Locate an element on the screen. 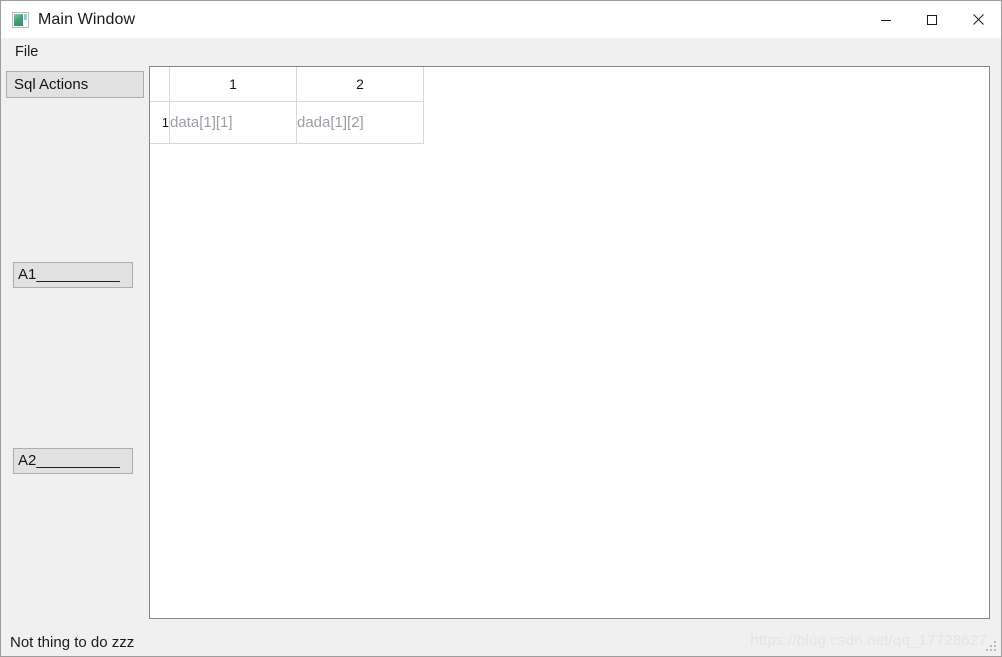 The image size is (1002, 657). table-row: 1 data[1][1] dada[1][2] is located at coordinates (287, 122).